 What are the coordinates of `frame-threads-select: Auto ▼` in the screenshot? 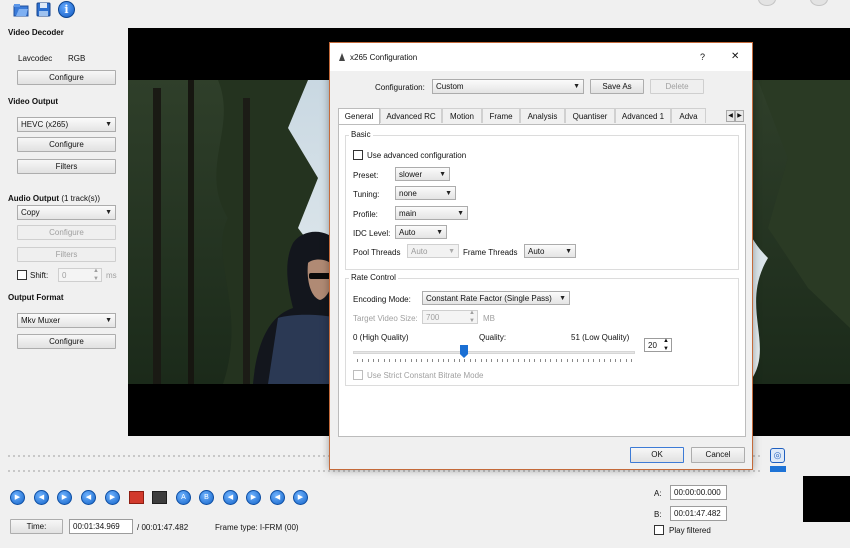 It's located at (550, 251).